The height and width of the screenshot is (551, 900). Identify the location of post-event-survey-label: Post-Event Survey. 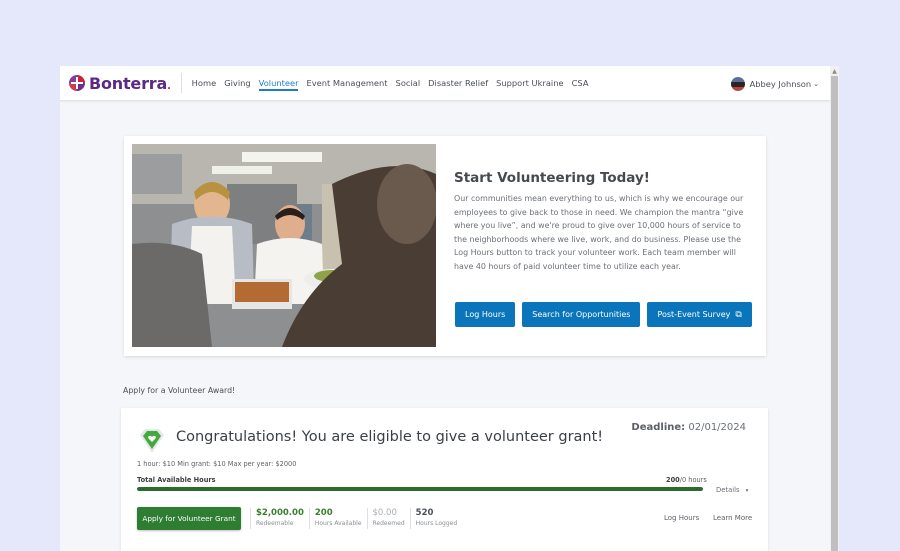
(694, 314).